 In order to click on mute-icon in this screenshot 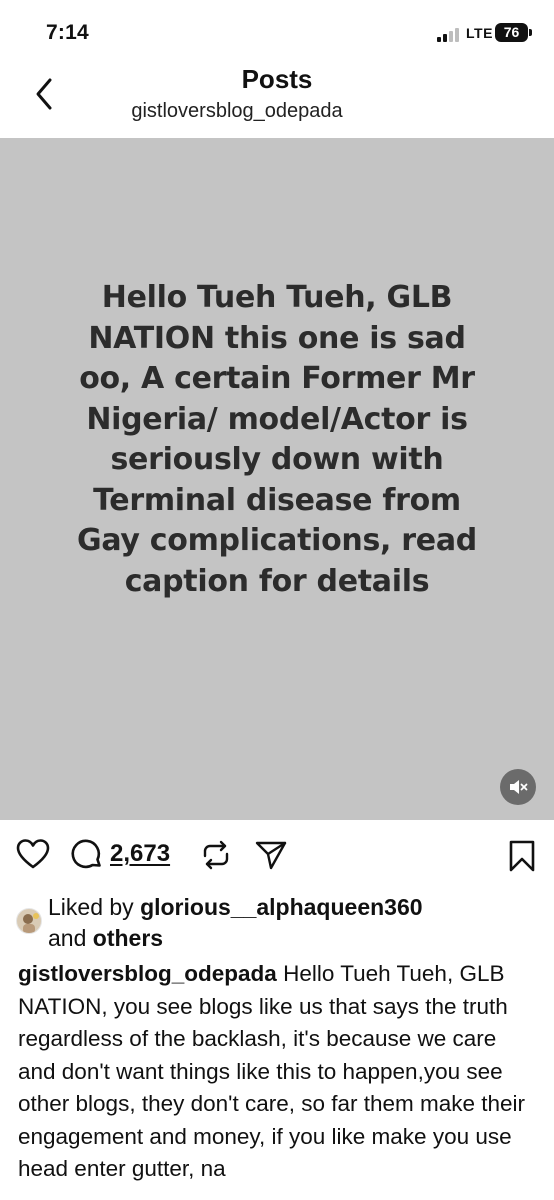, I will do `click(519, 787)`.